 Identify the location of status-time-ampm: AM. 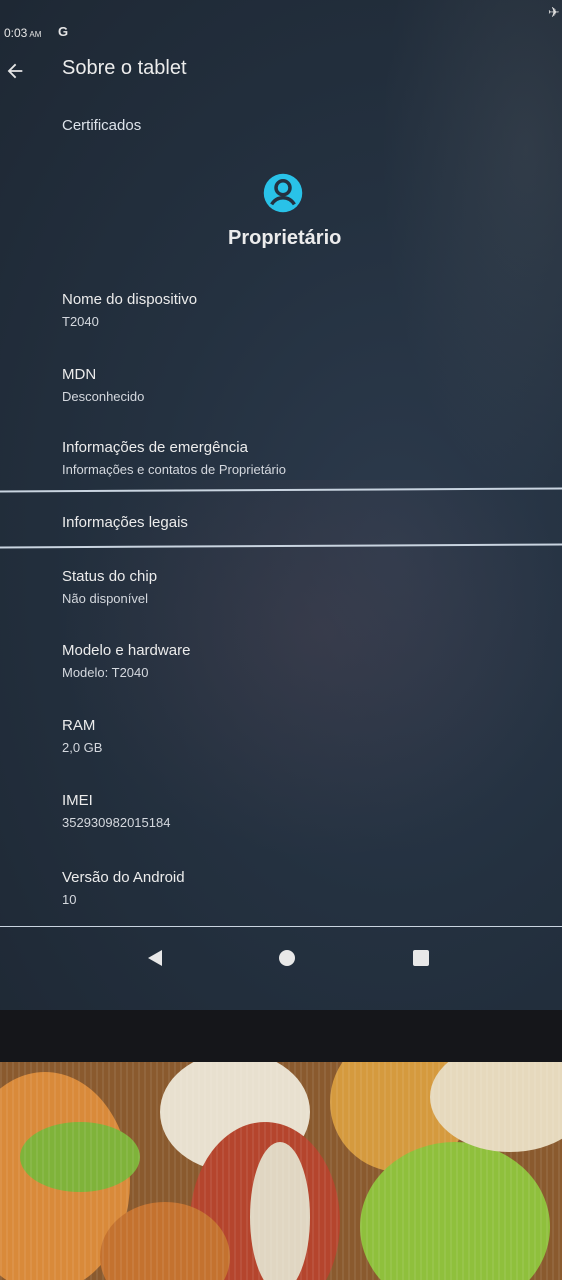
(35, 34).